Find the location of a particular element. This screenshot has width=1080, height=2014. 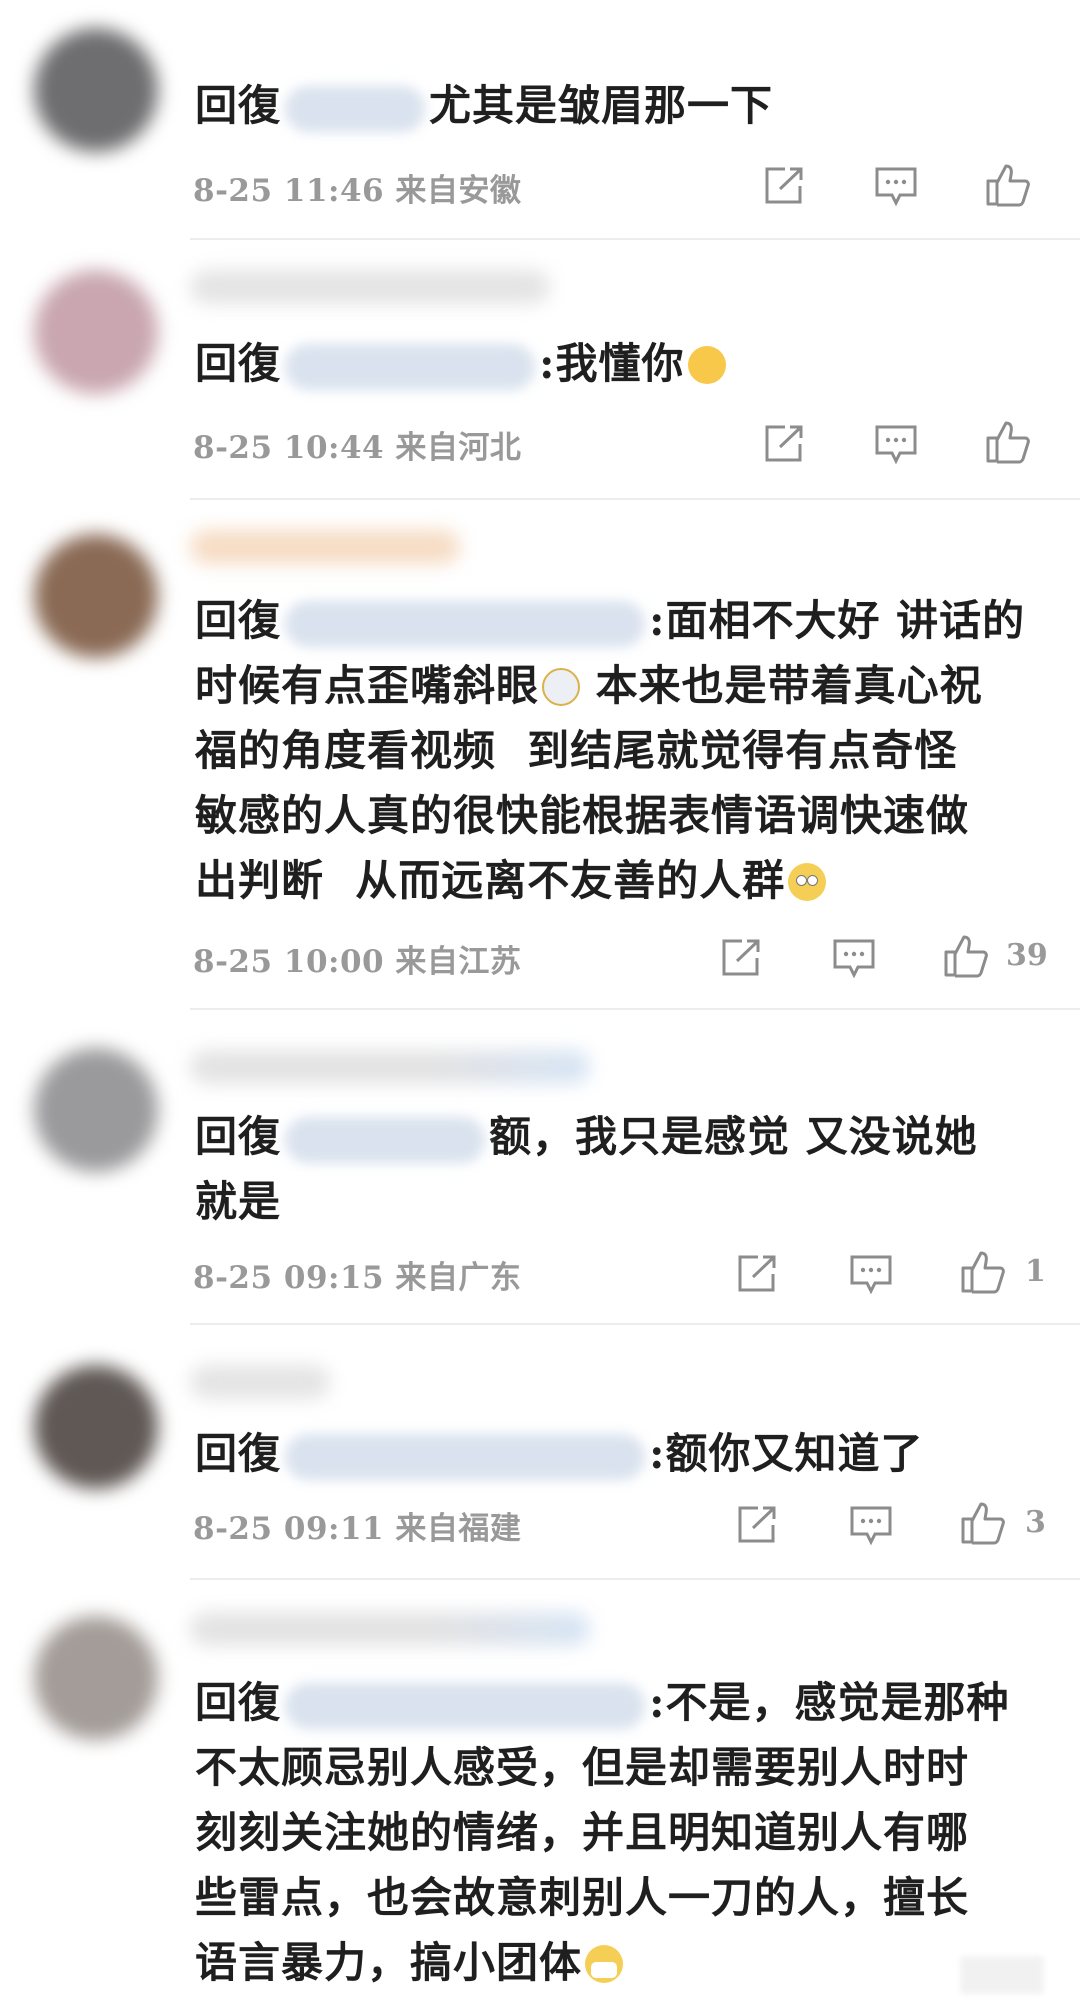

comment-meta: 8-25 09:15 来自广东 is located at coordinates (357, 1274).